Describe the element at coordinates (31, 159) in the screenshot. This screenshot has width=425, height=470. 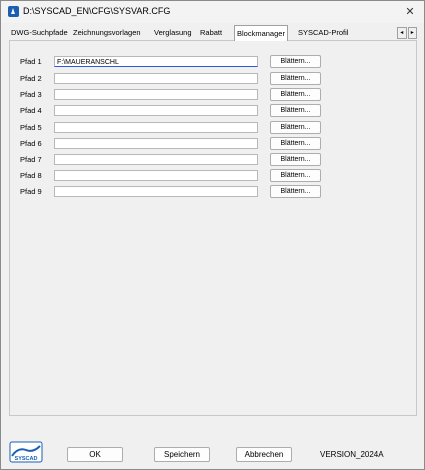
I see `path-label: Pfad 7` at that location.